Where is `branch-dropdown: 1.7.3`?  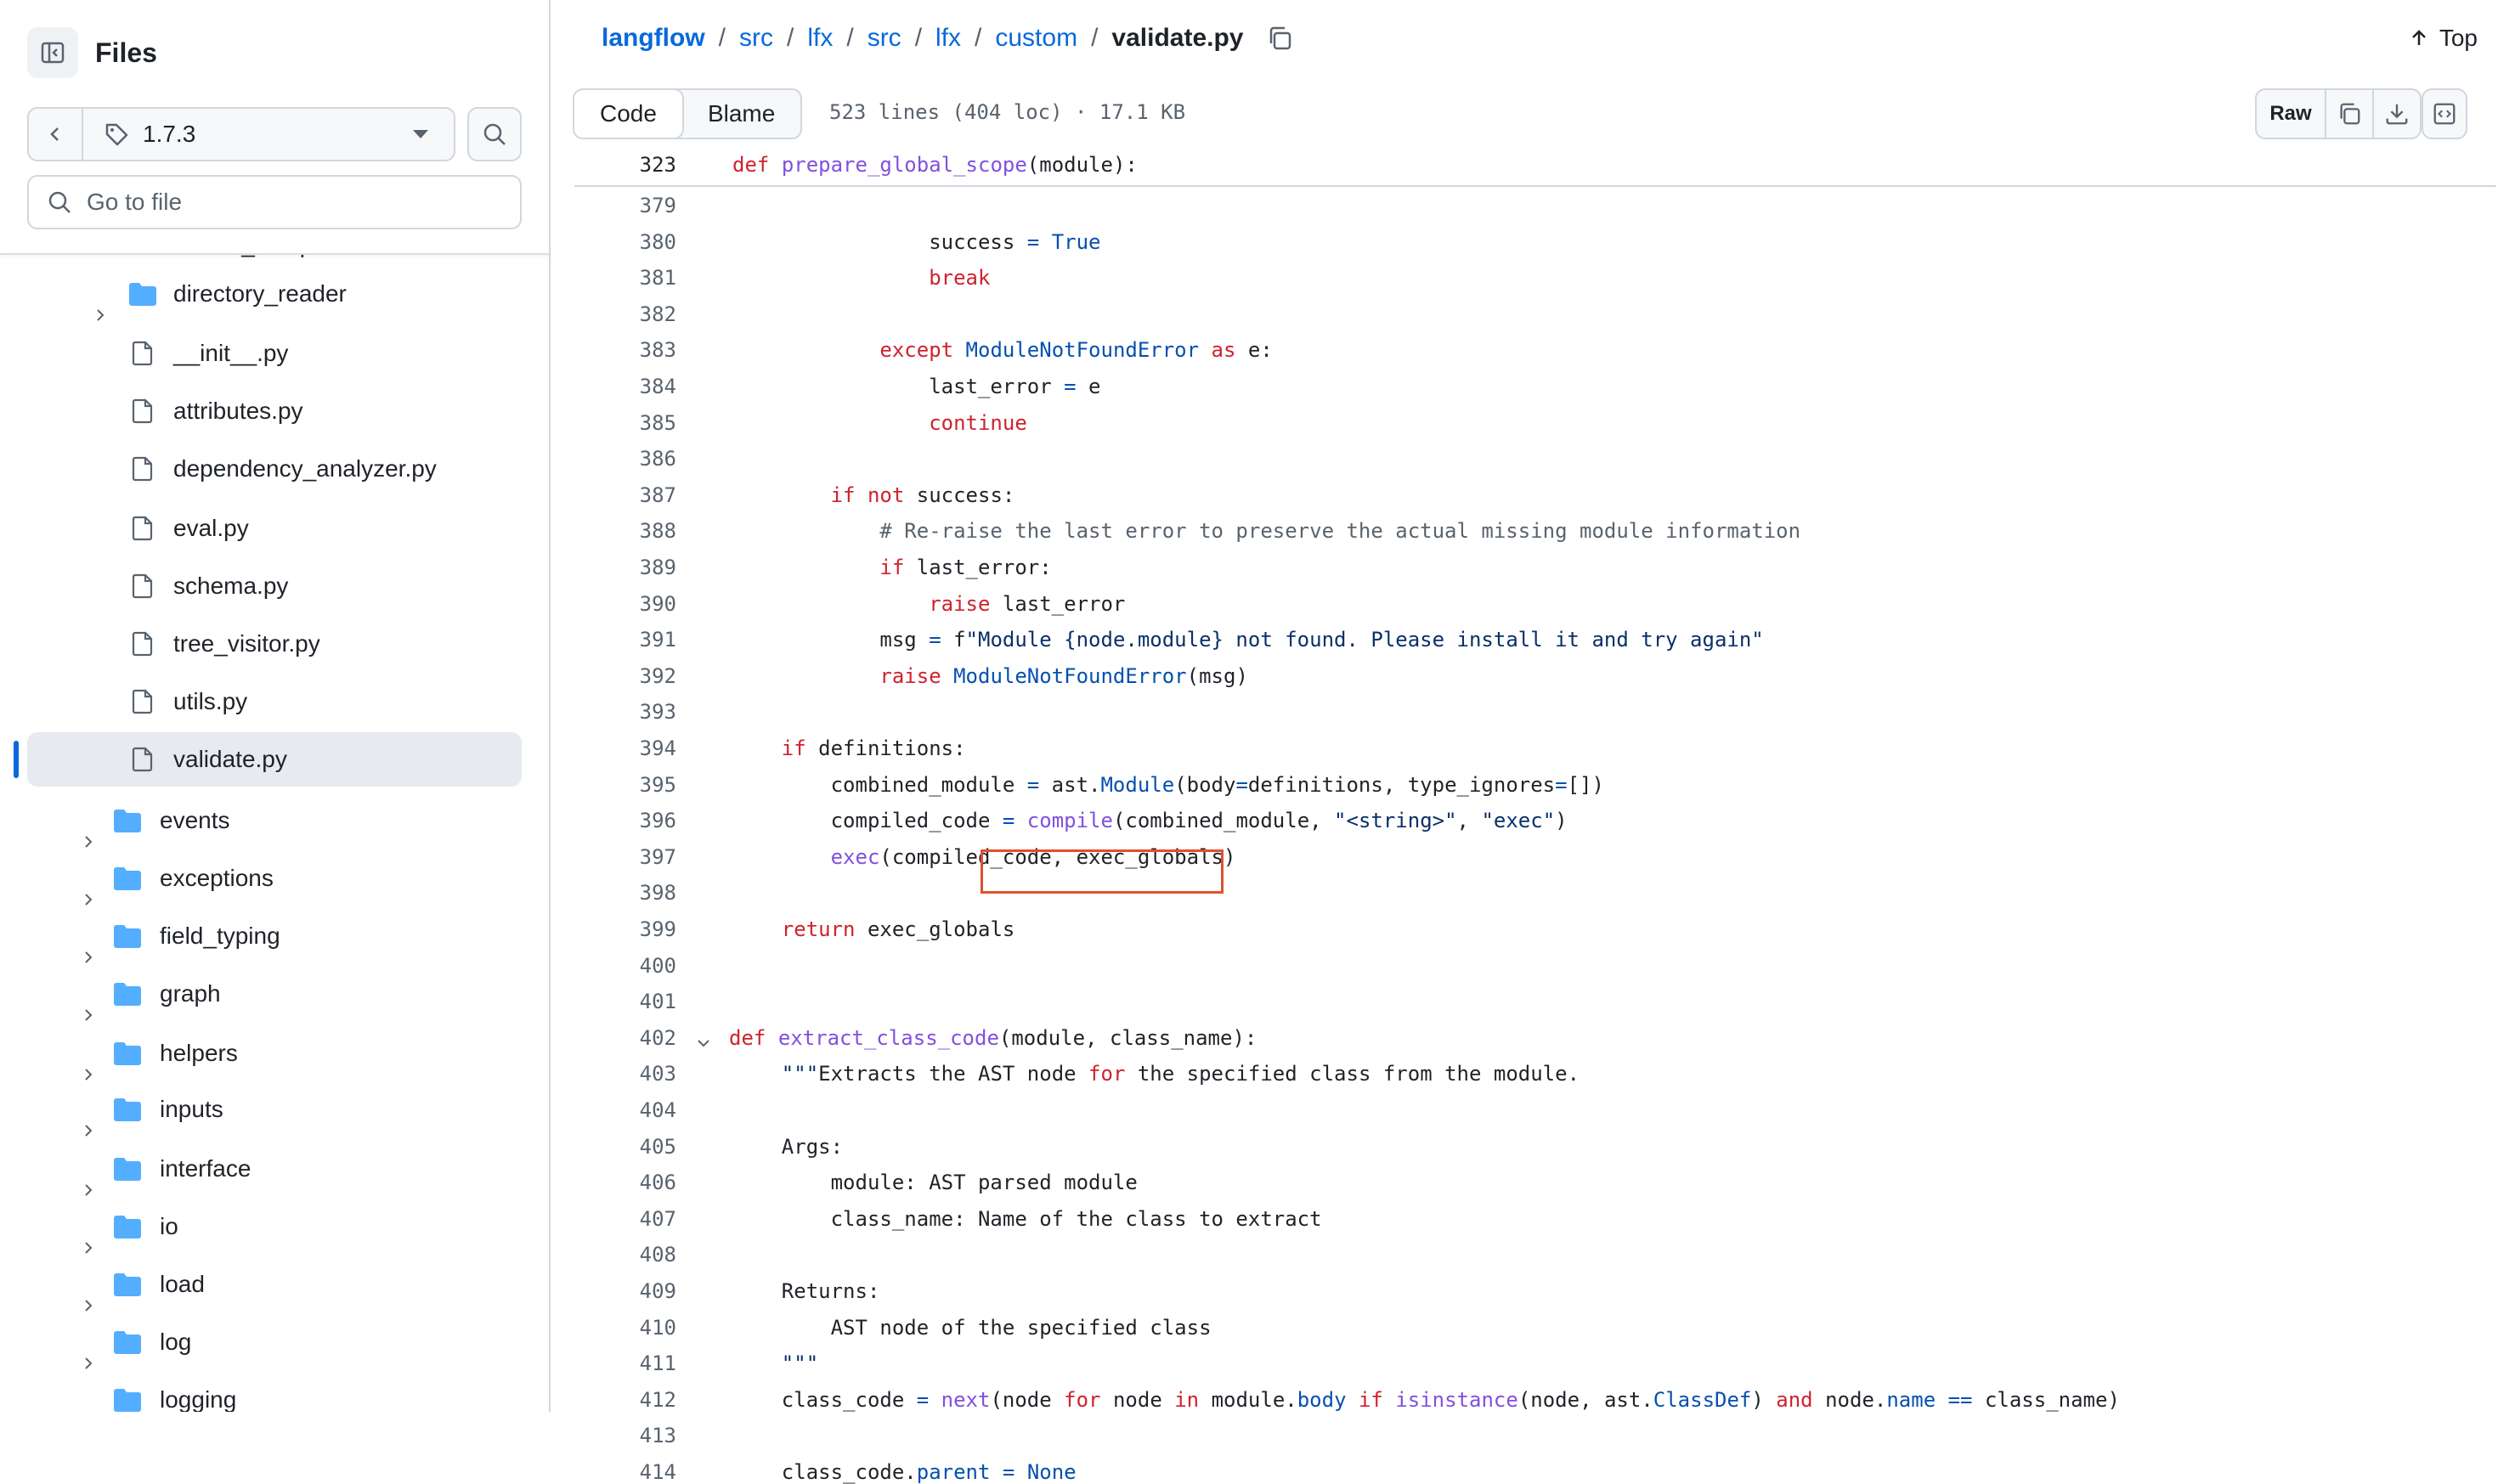 branch-dropdown: 1.7.3 is located at coordinates (268, 134).